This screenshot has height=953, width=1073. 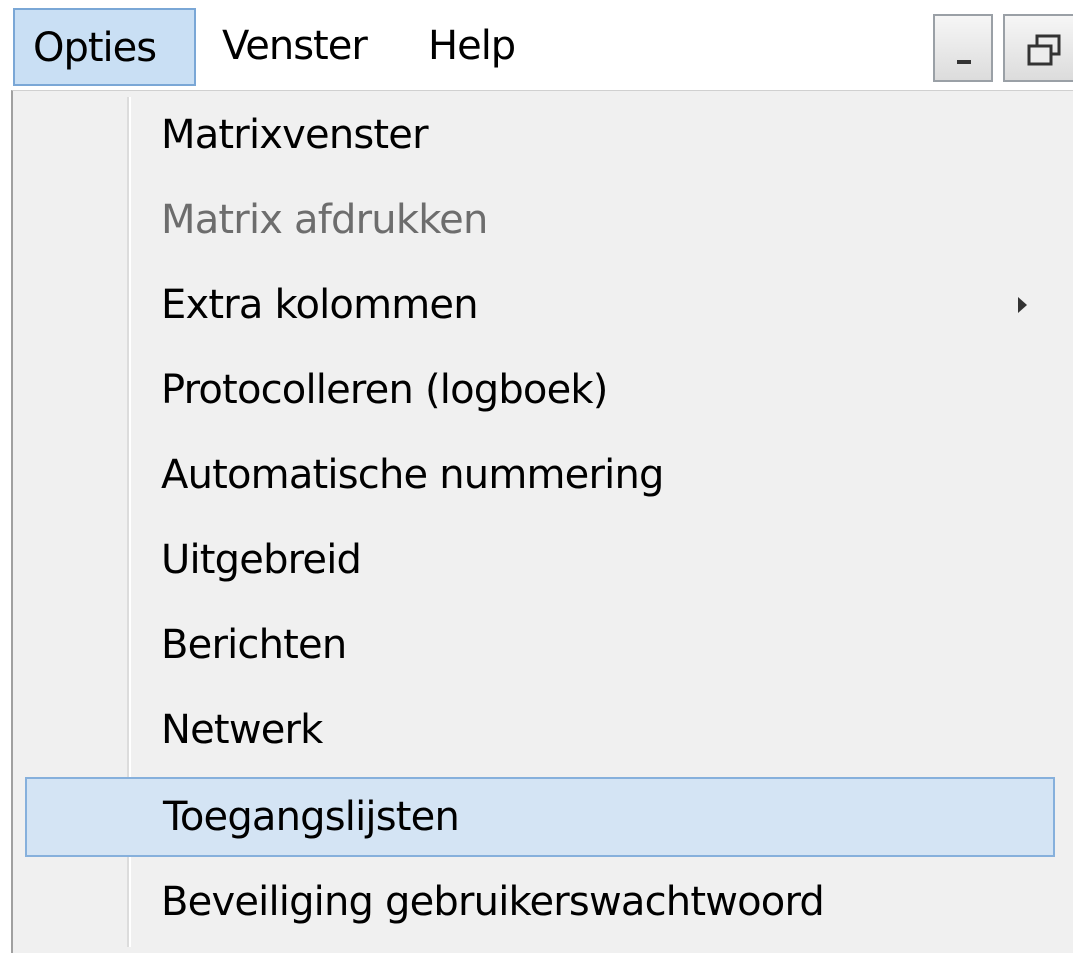 I want to click on submenu-arrow-icon, so click(x=1022, y=305).